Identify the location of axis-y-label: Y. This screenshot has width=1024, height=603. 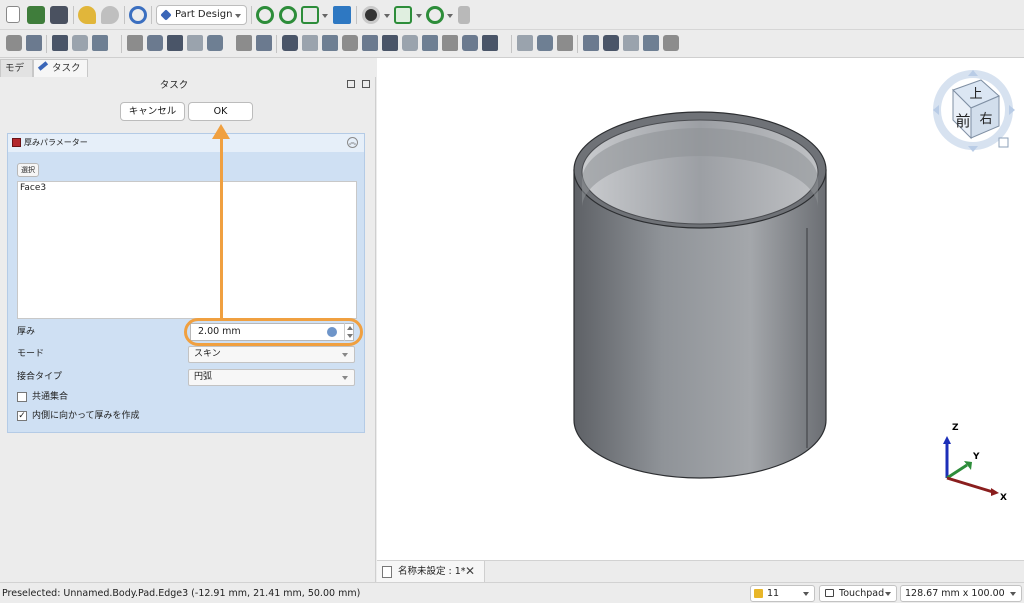
(976, 457).